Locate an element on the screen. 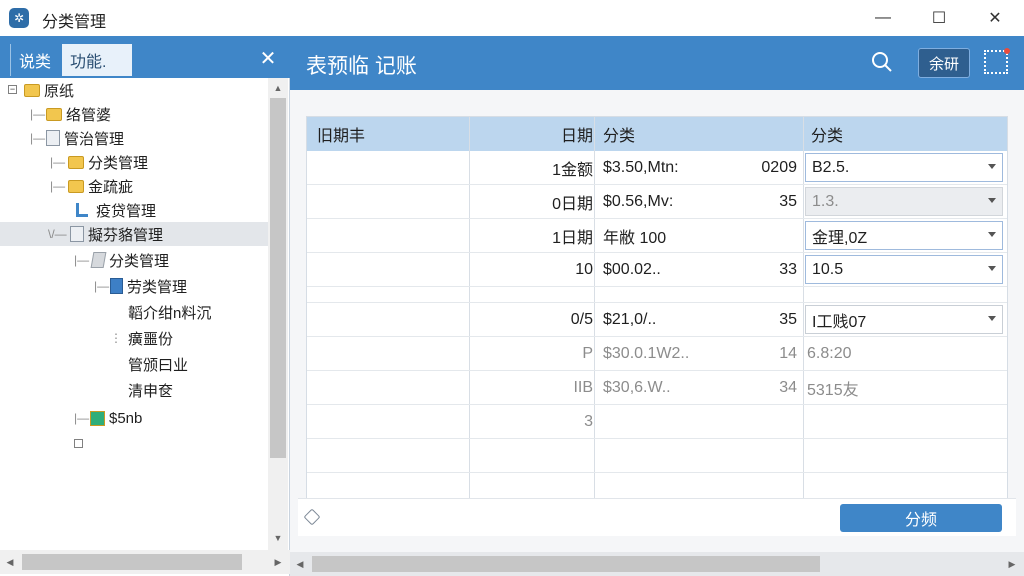  main-horizontal-scrollbar: ◀ ▶ is located at coordinates (657, 564).